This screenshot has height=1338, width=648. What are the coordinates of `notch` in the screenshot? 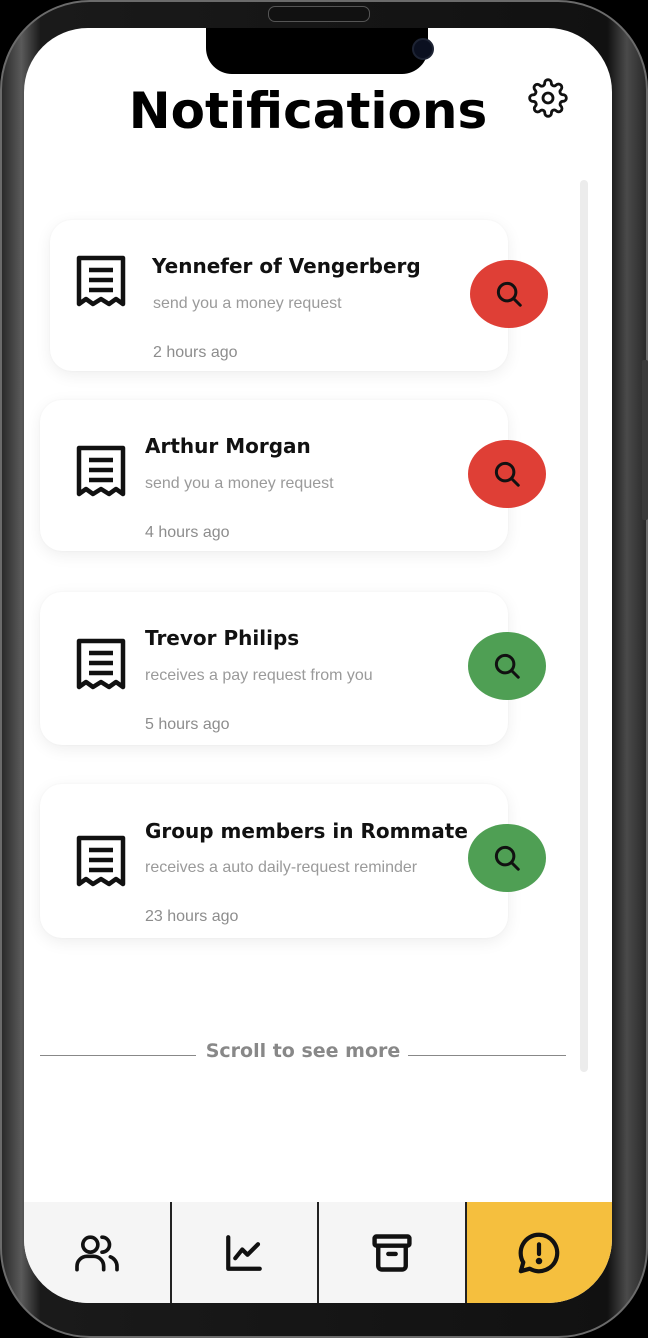 It's located at (320, 51).